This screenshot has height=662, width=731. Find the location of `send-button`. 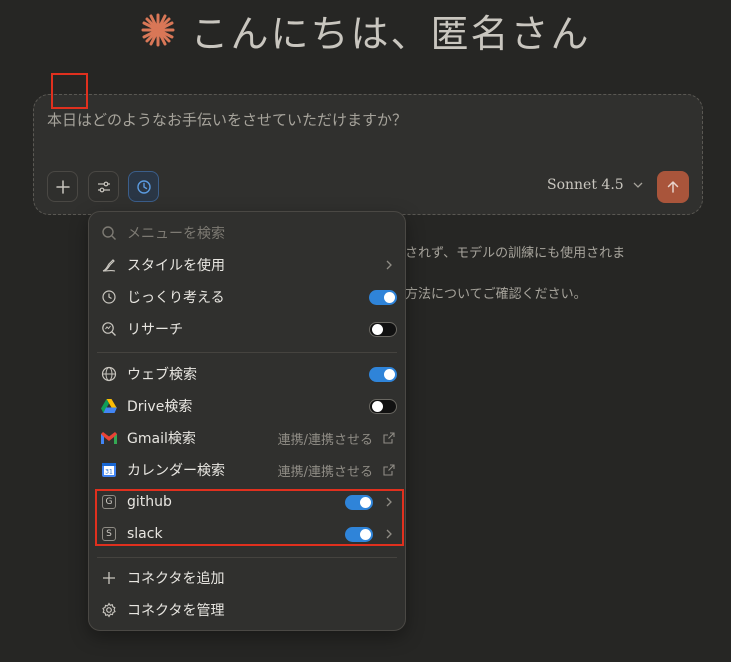

send-button is located at coordinates (673, 187).